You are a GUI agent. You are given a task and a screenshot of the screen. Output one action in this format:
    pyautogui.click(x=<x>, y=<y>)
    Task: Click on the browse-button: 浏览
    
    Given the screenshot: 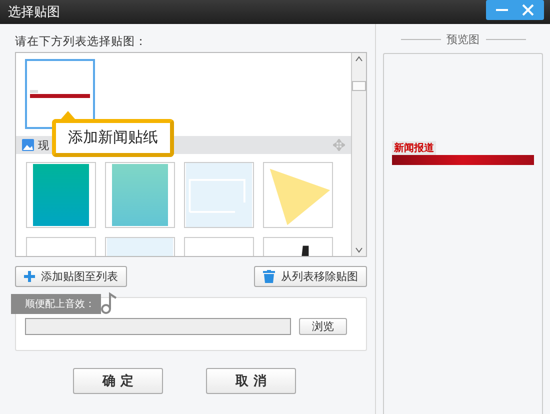 What is the action you would take?
    pyautogui.click(x=323, y=326)
    